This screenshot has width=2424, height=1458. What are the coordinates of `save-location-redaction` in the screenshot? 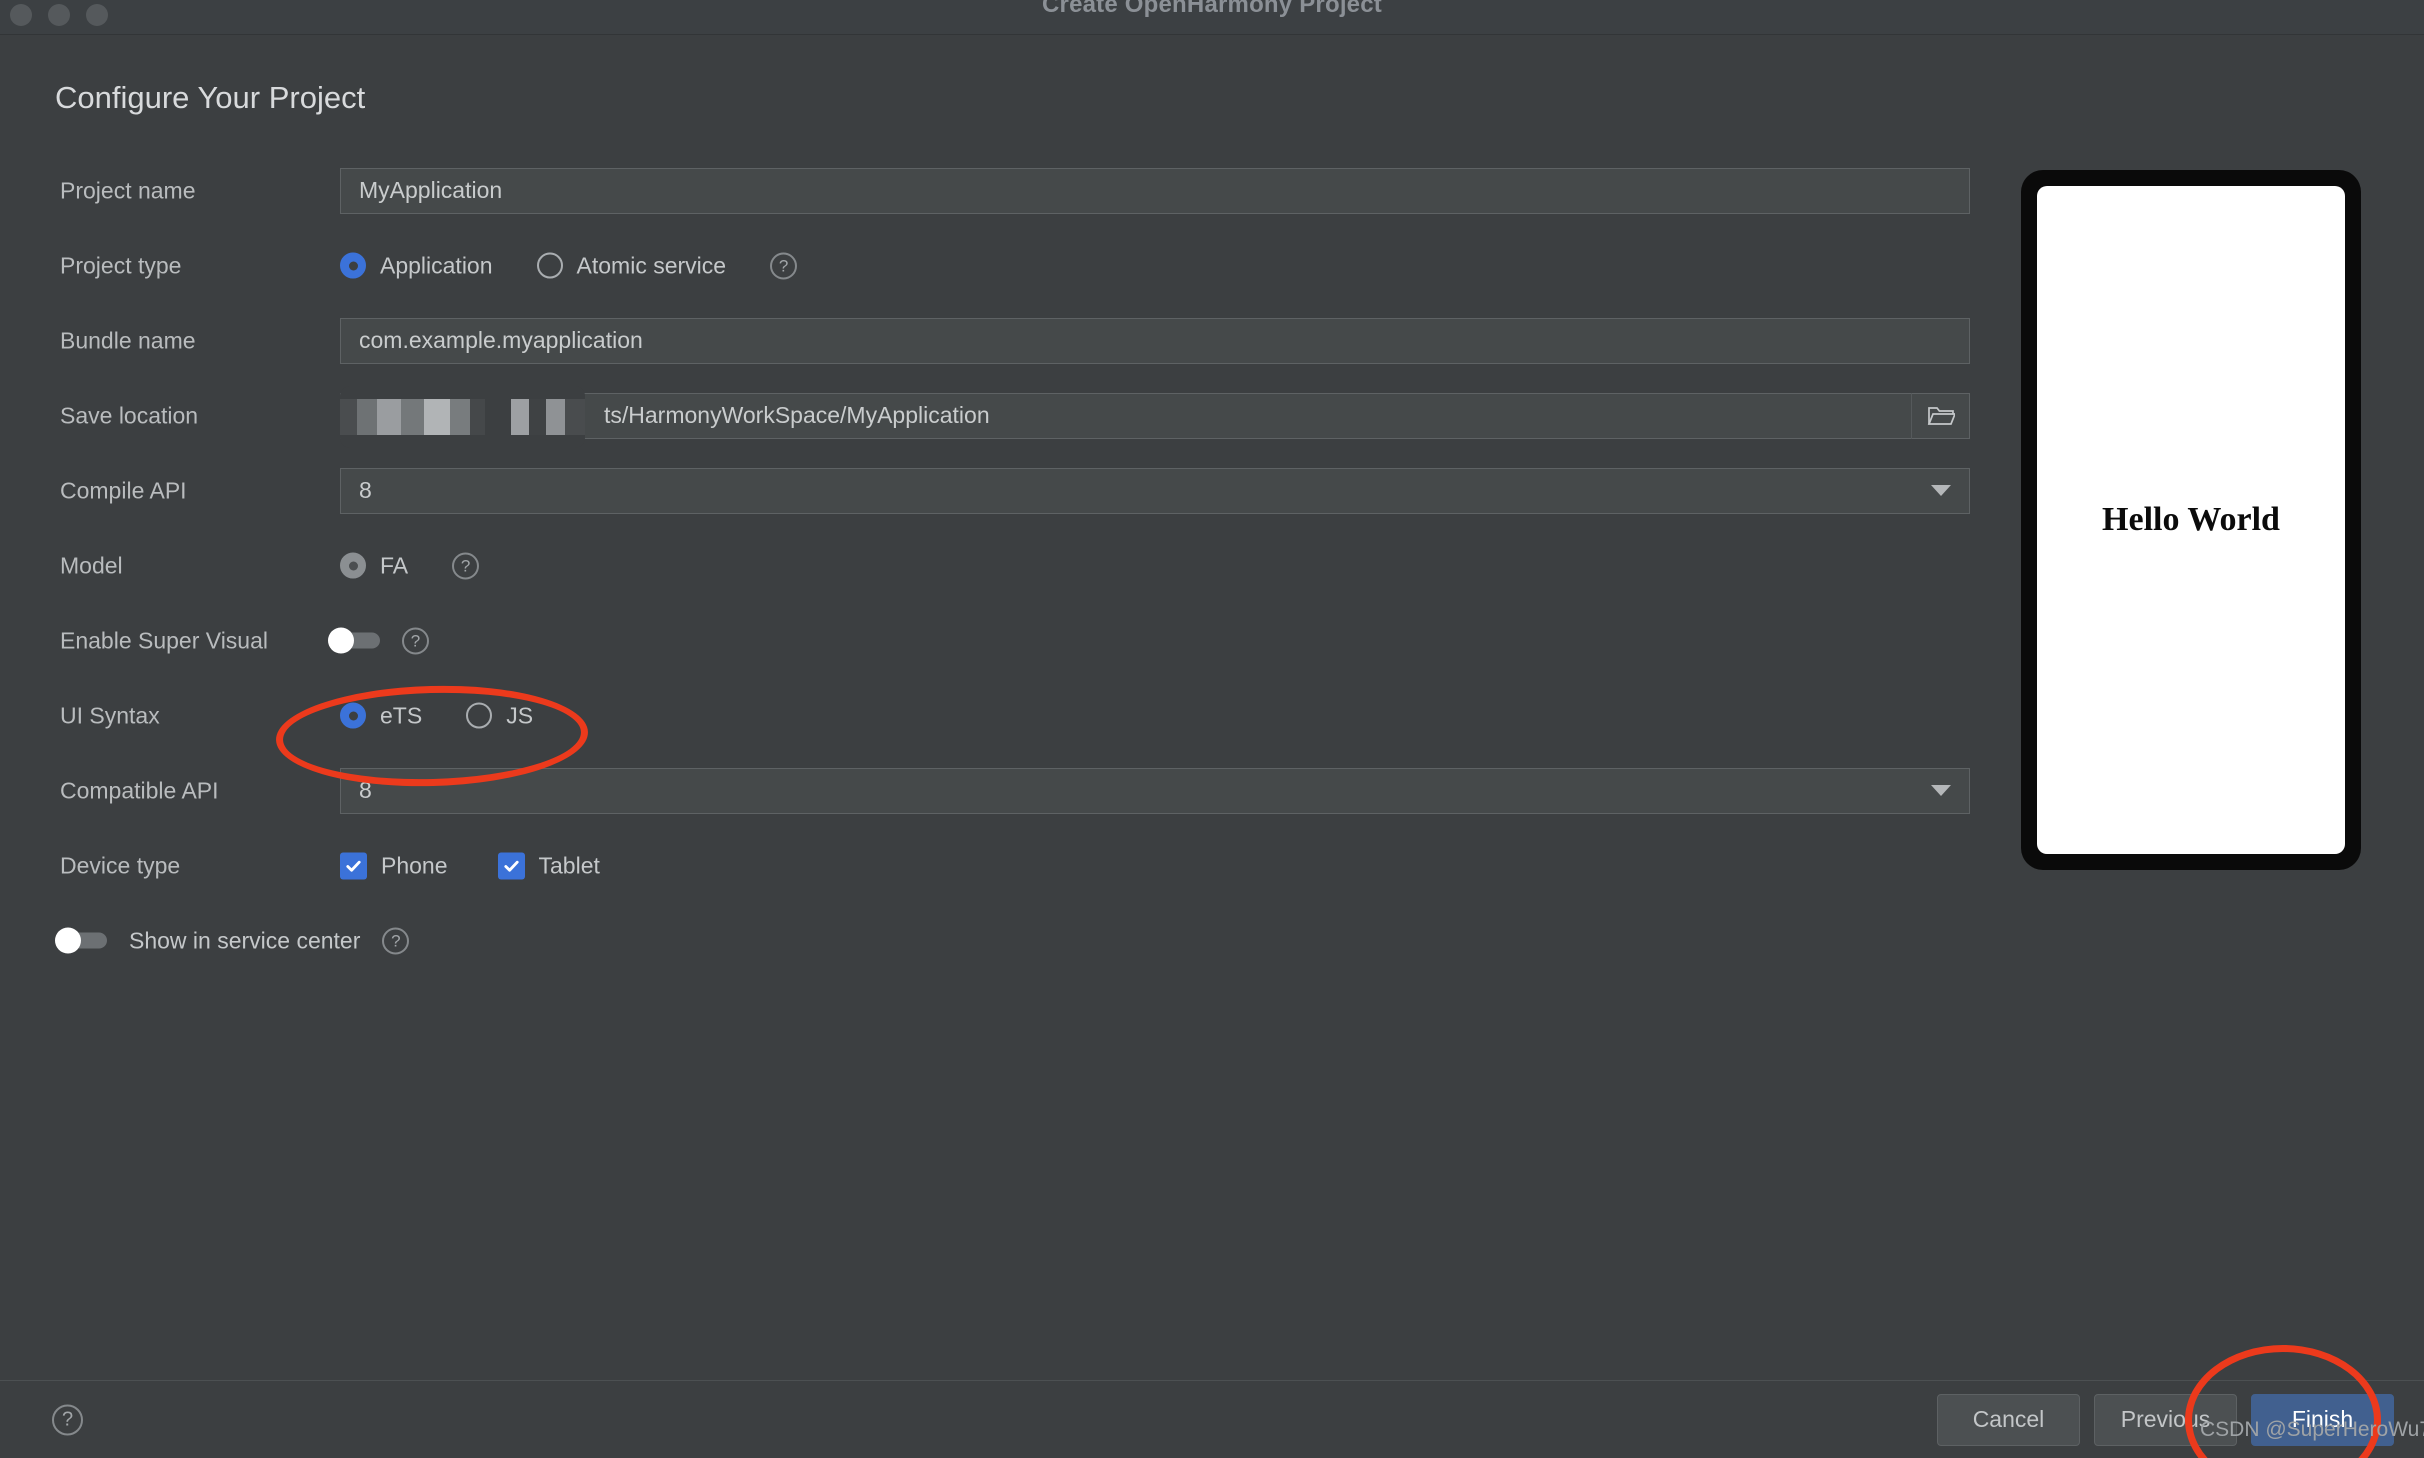 It's located at (462, 416).